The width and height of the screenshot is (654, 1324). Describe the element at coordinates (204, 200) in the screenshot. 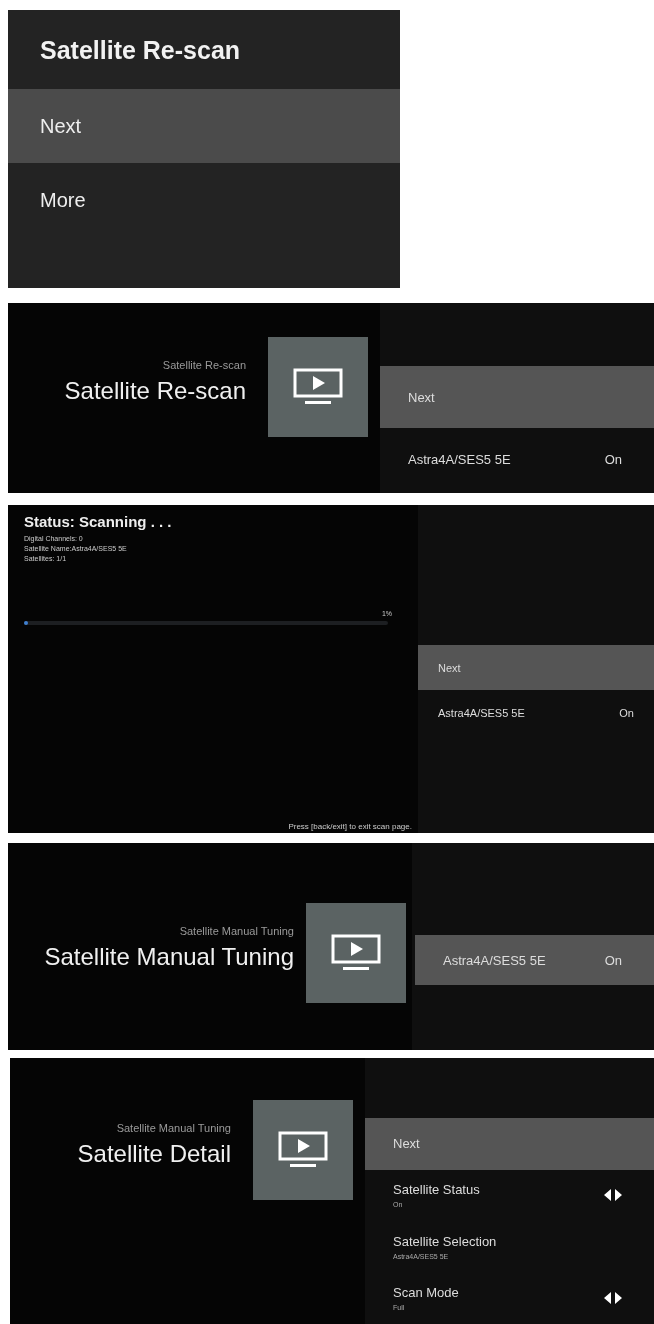

I see `dialog-option: More` at that location.